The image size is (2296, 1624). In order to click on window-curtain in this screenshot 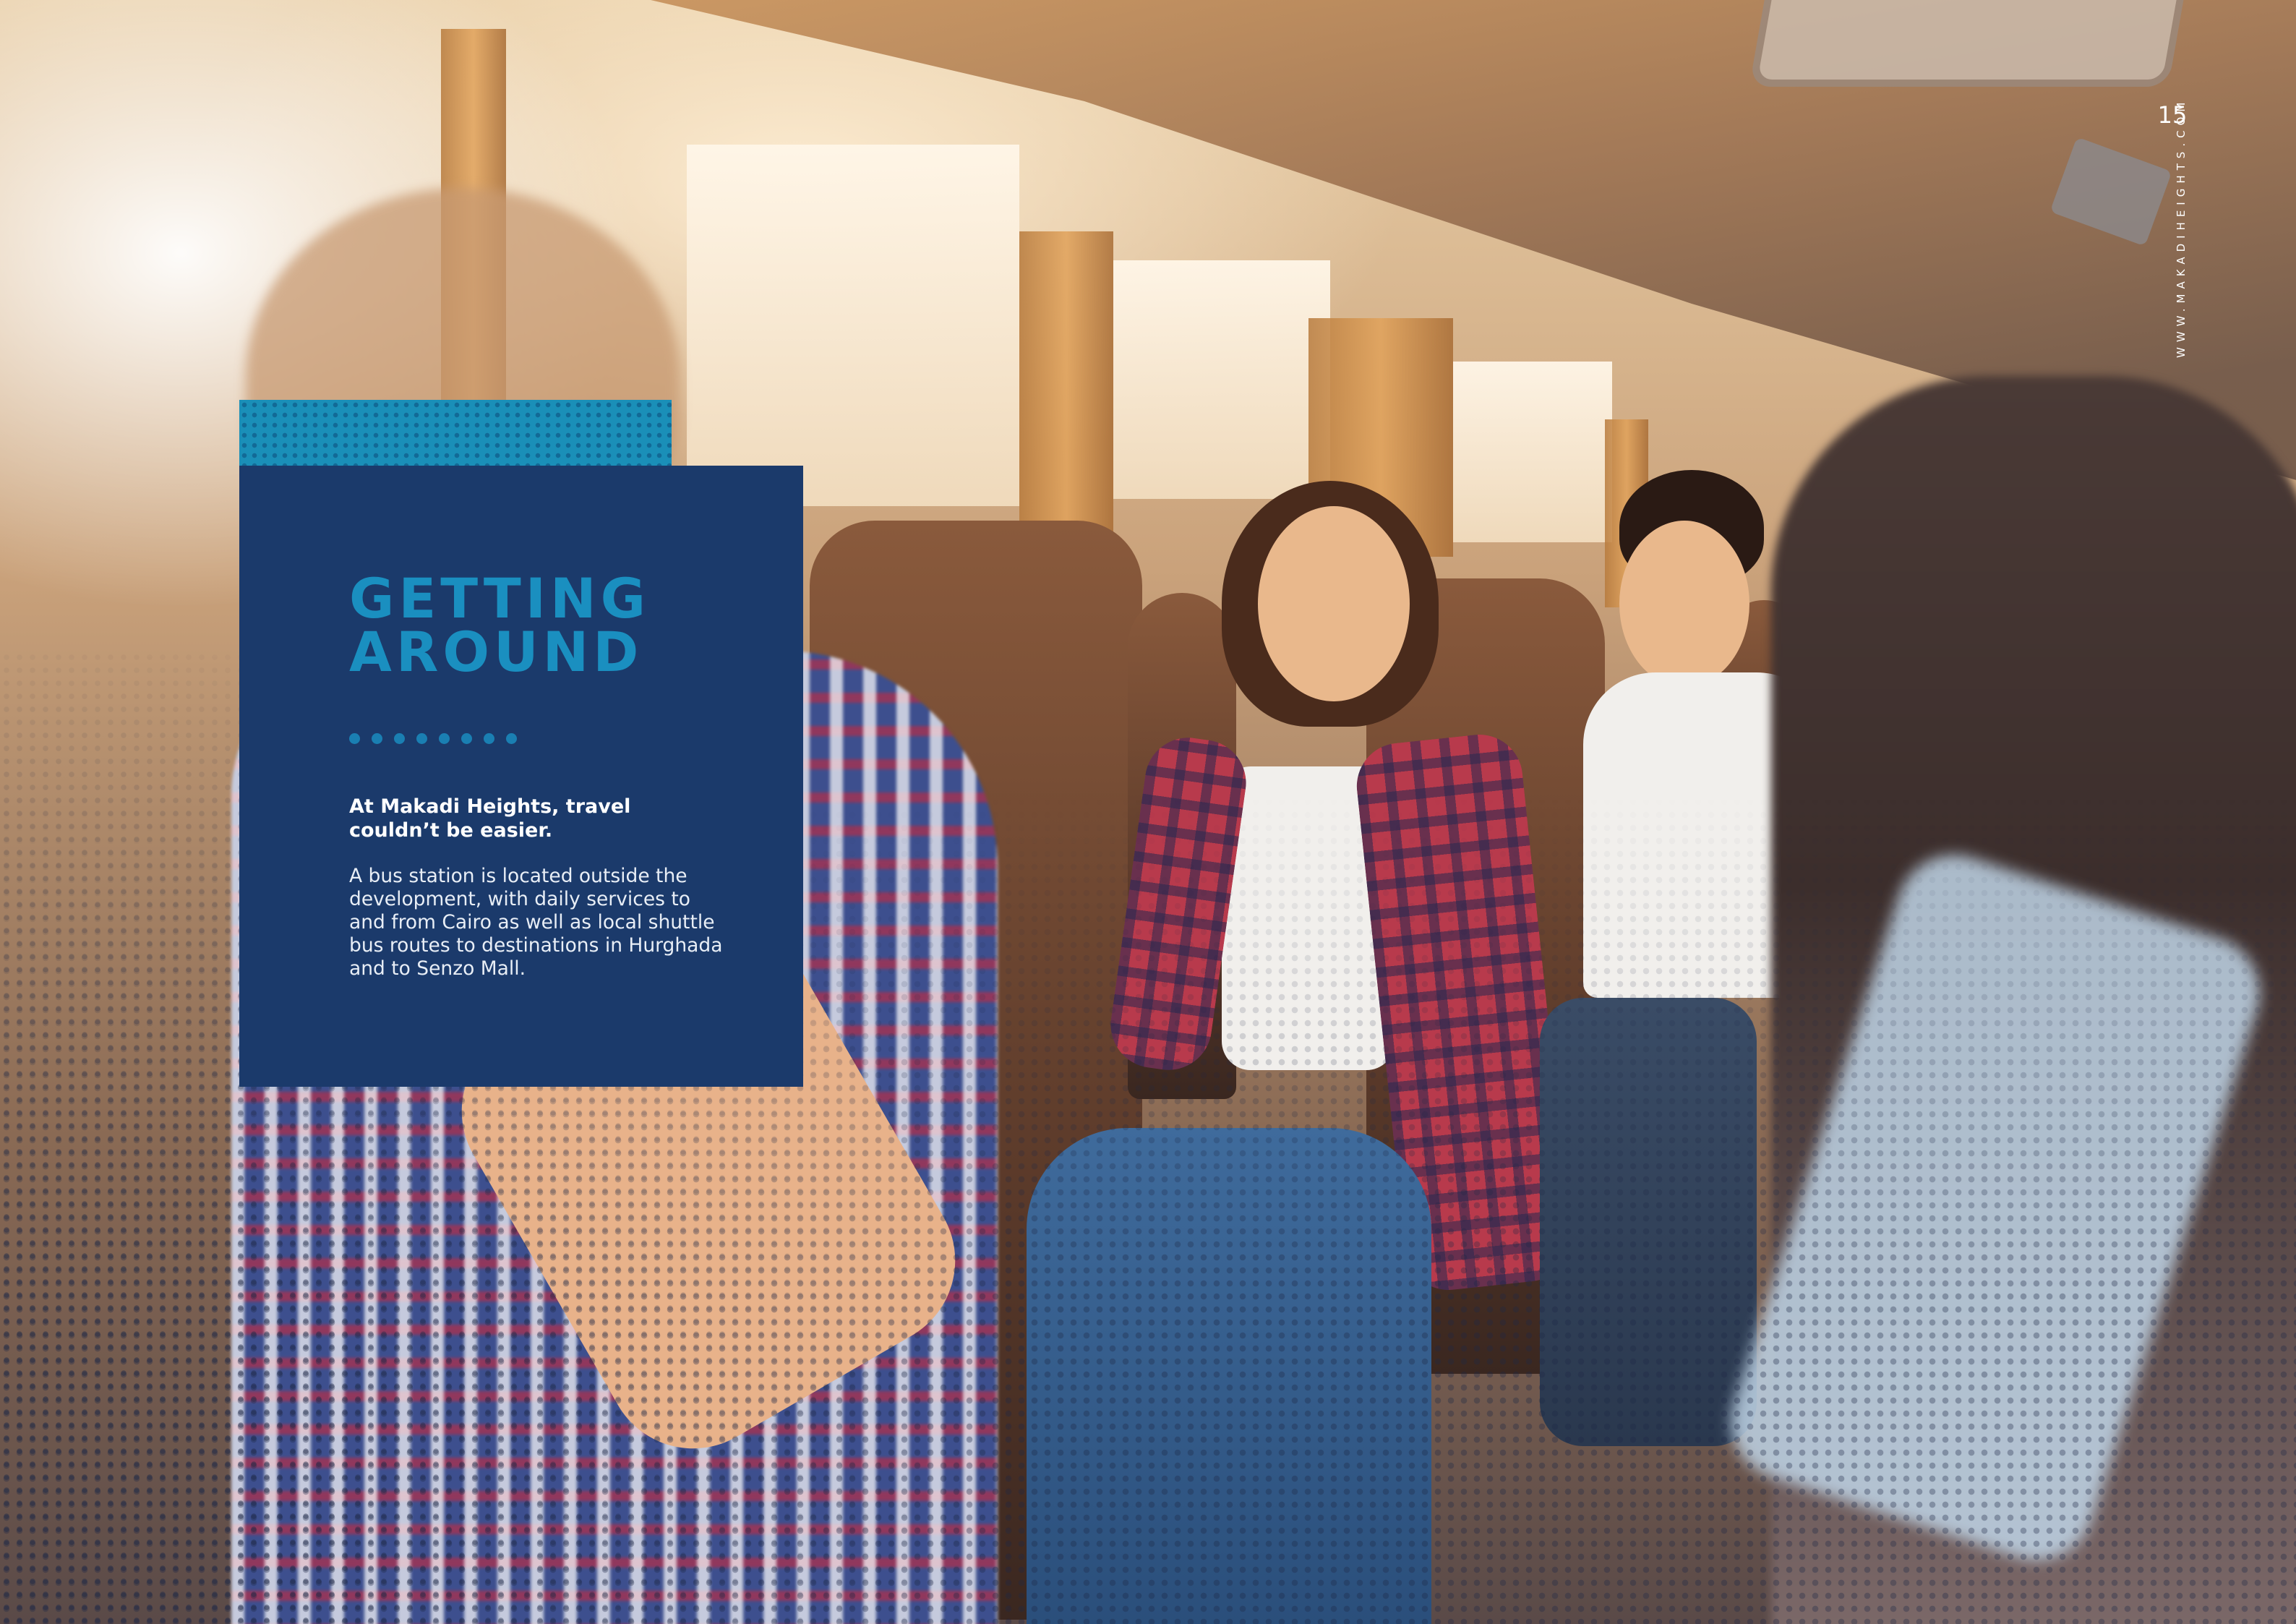, I will do `click(1066, 383)`.